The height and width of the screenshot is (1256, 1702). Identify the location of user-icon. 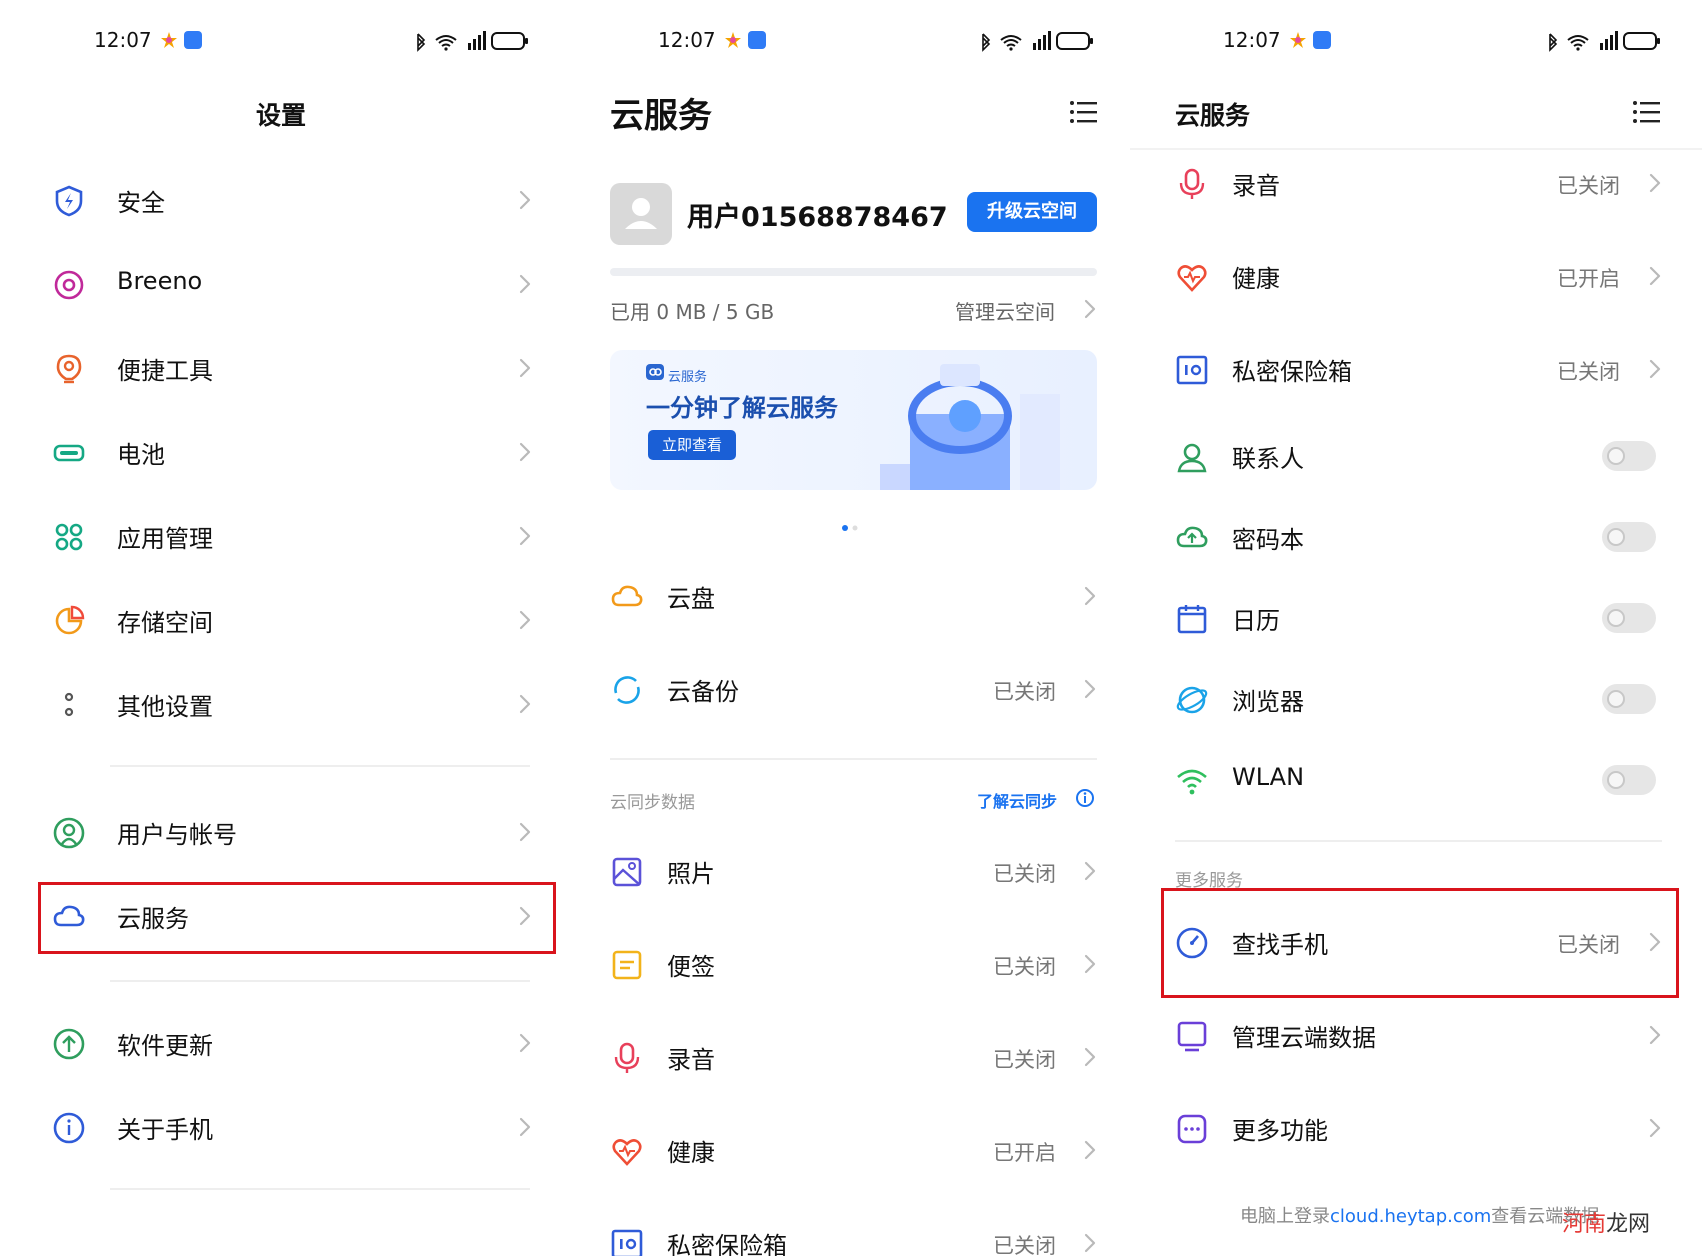
(69, 833).